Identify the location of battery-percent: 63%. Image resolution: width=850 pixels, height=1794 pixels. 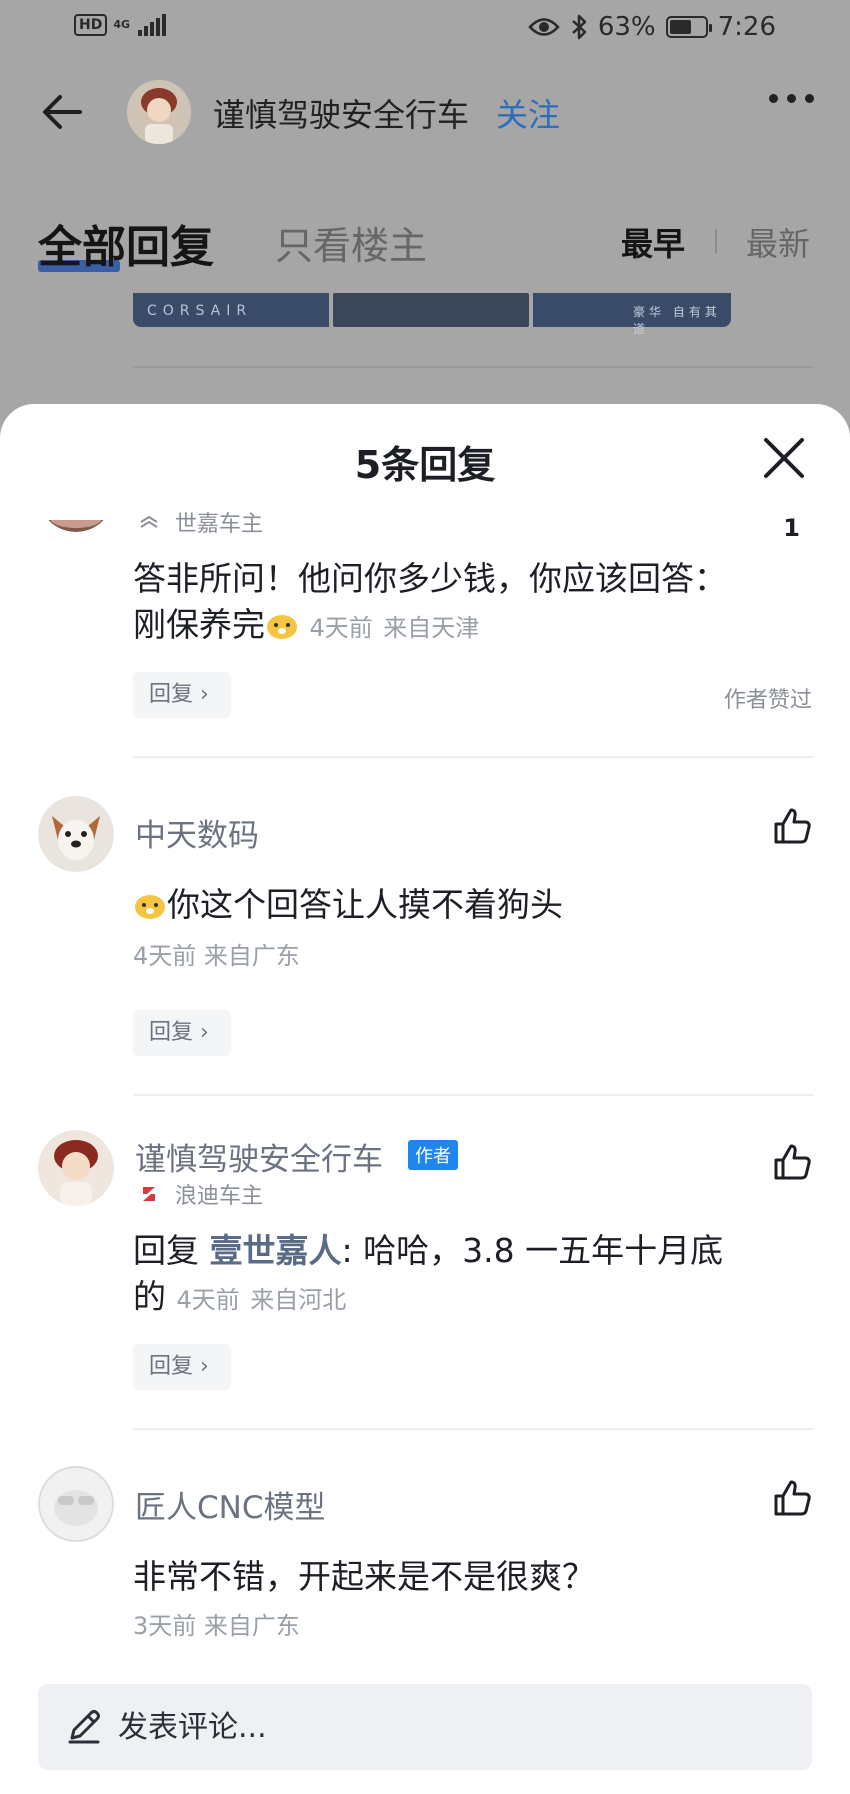
(626, 27).